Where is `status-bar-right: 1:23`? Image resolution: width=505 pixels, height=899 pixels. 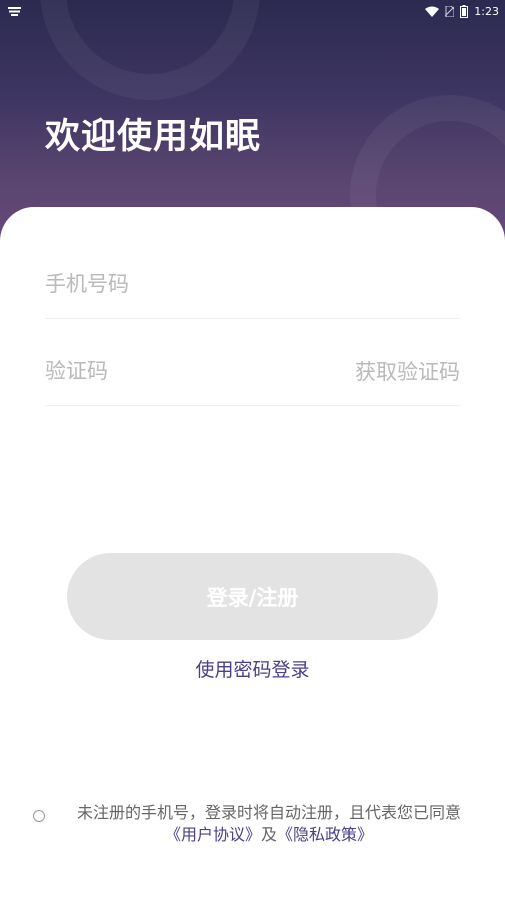
status-bar-right: 1:23 is located at coordinates (462, 11).